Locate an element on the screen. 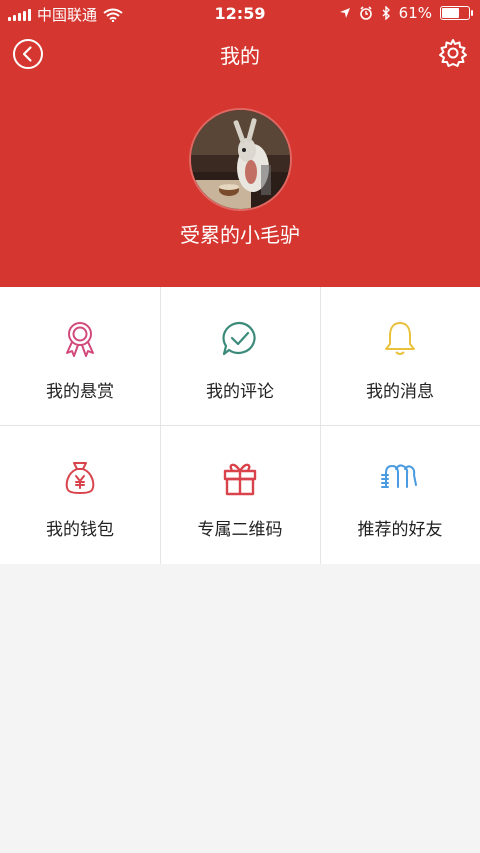  menu-item-label: 推荐的好友 is located at coordinates (400, 530).